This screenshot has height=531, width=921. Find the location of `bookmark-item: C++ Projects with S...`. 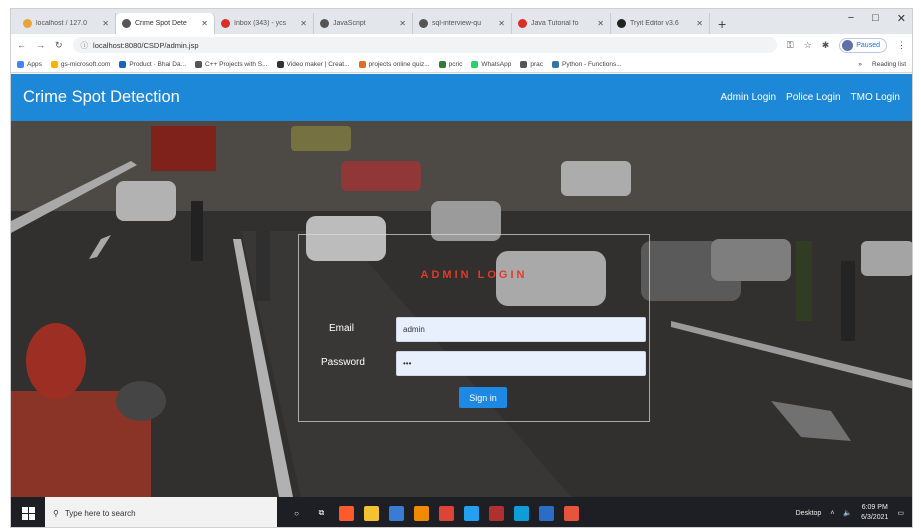

bookmark-item: C++ Projects with S... is located at coordinates (231, 64).